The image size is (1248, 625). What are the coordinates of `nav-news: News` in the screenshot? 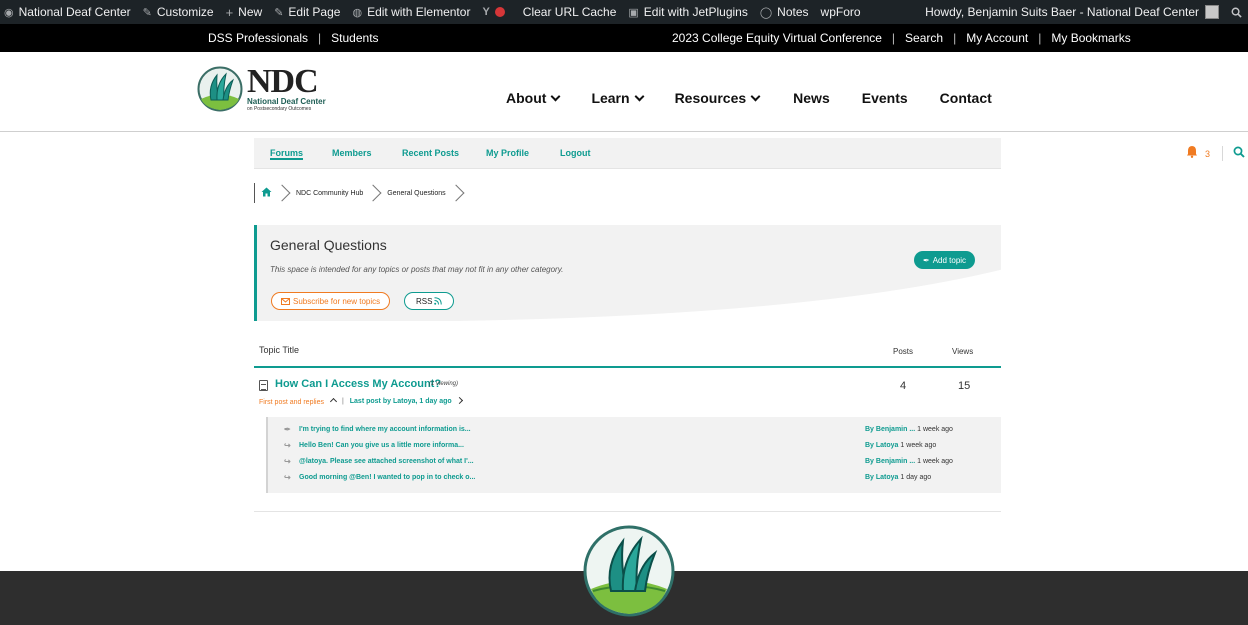 It's located at (811, 98).